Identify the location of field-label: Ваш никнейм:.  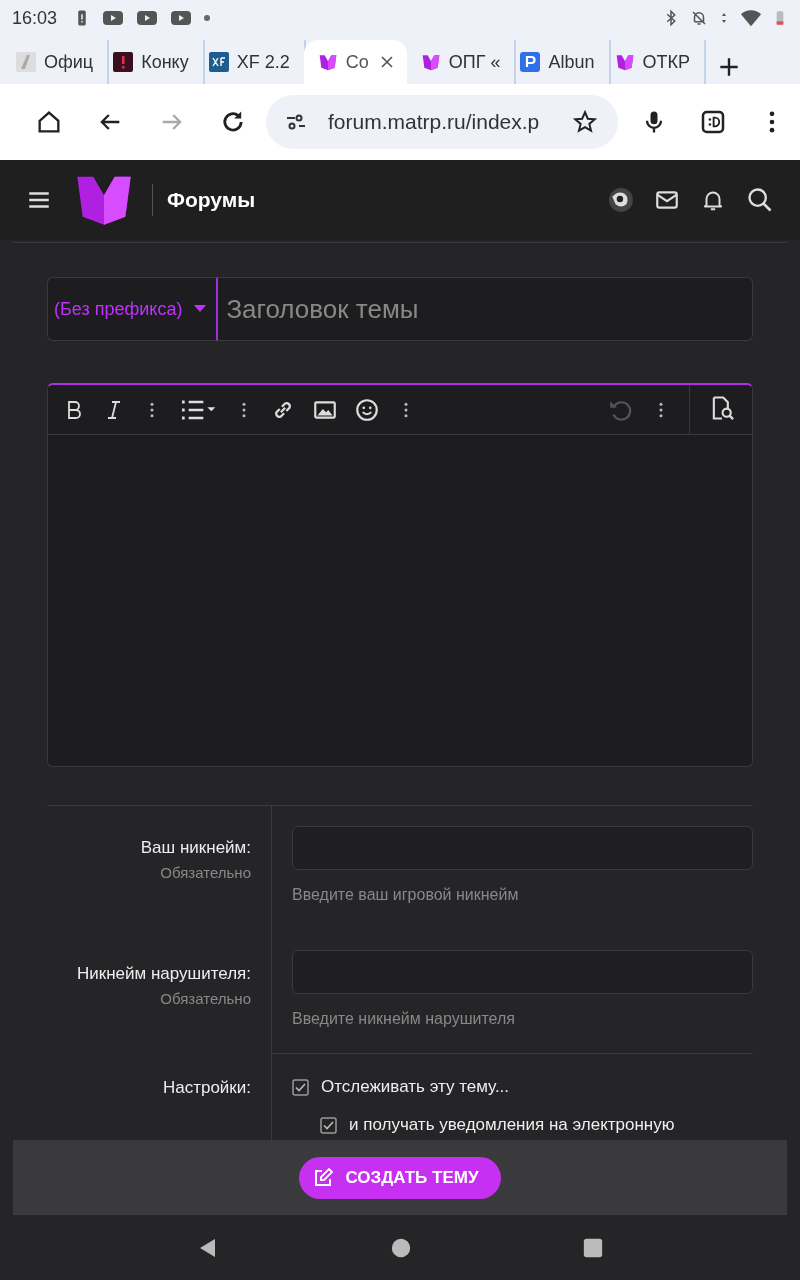
(195, 848).